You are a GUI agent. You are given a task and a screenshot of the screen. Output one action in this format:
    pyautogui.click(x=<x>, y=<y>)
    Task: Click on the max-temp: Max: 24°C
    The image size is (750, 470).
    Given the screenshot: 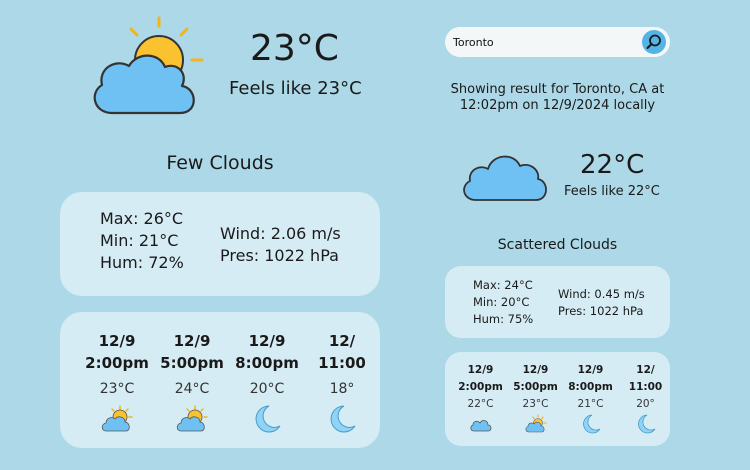 What is the action you would take?
    pyautogui.click(x=503, y=285)
    